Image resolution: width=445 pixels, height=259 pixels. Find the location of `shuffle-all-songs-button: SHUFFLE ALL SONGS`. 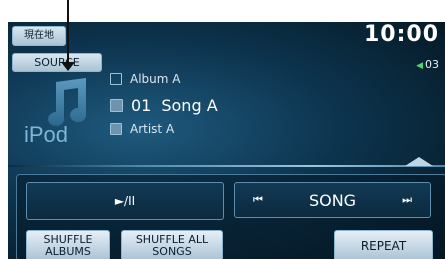

shuffle-all-songs-button: SHUFFLE ALL SONGS is located at coordinates (172, 244).